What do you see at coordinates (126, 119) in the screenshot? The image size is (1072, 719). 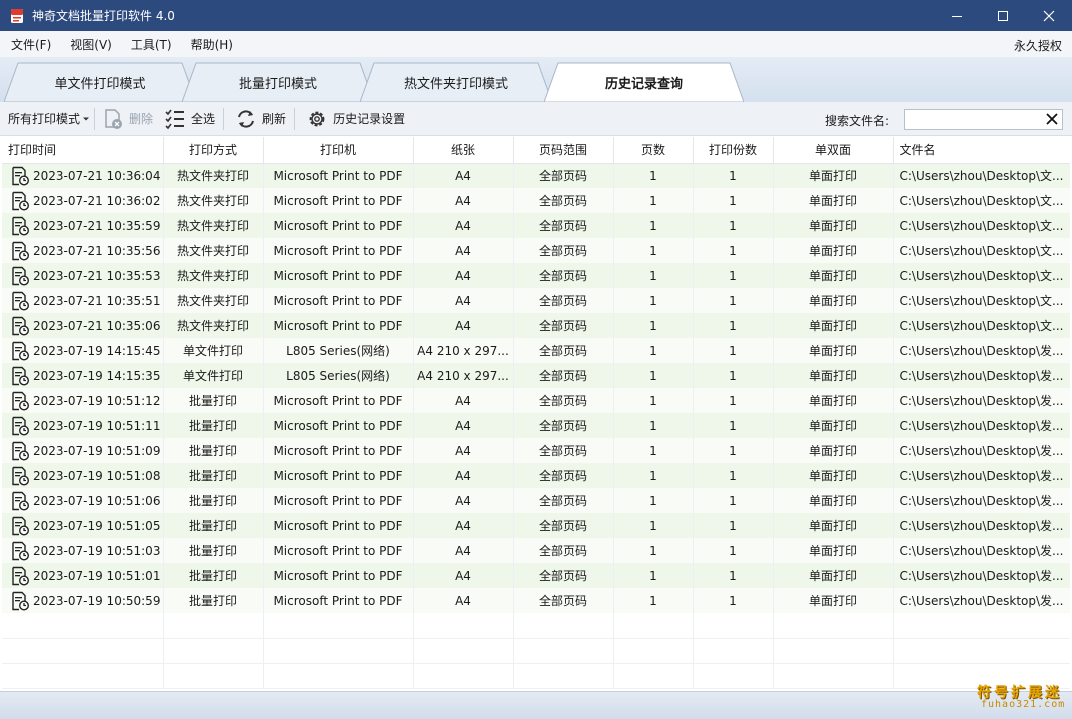 I see `delete-button: 删除` at bounding box center [126, 119].